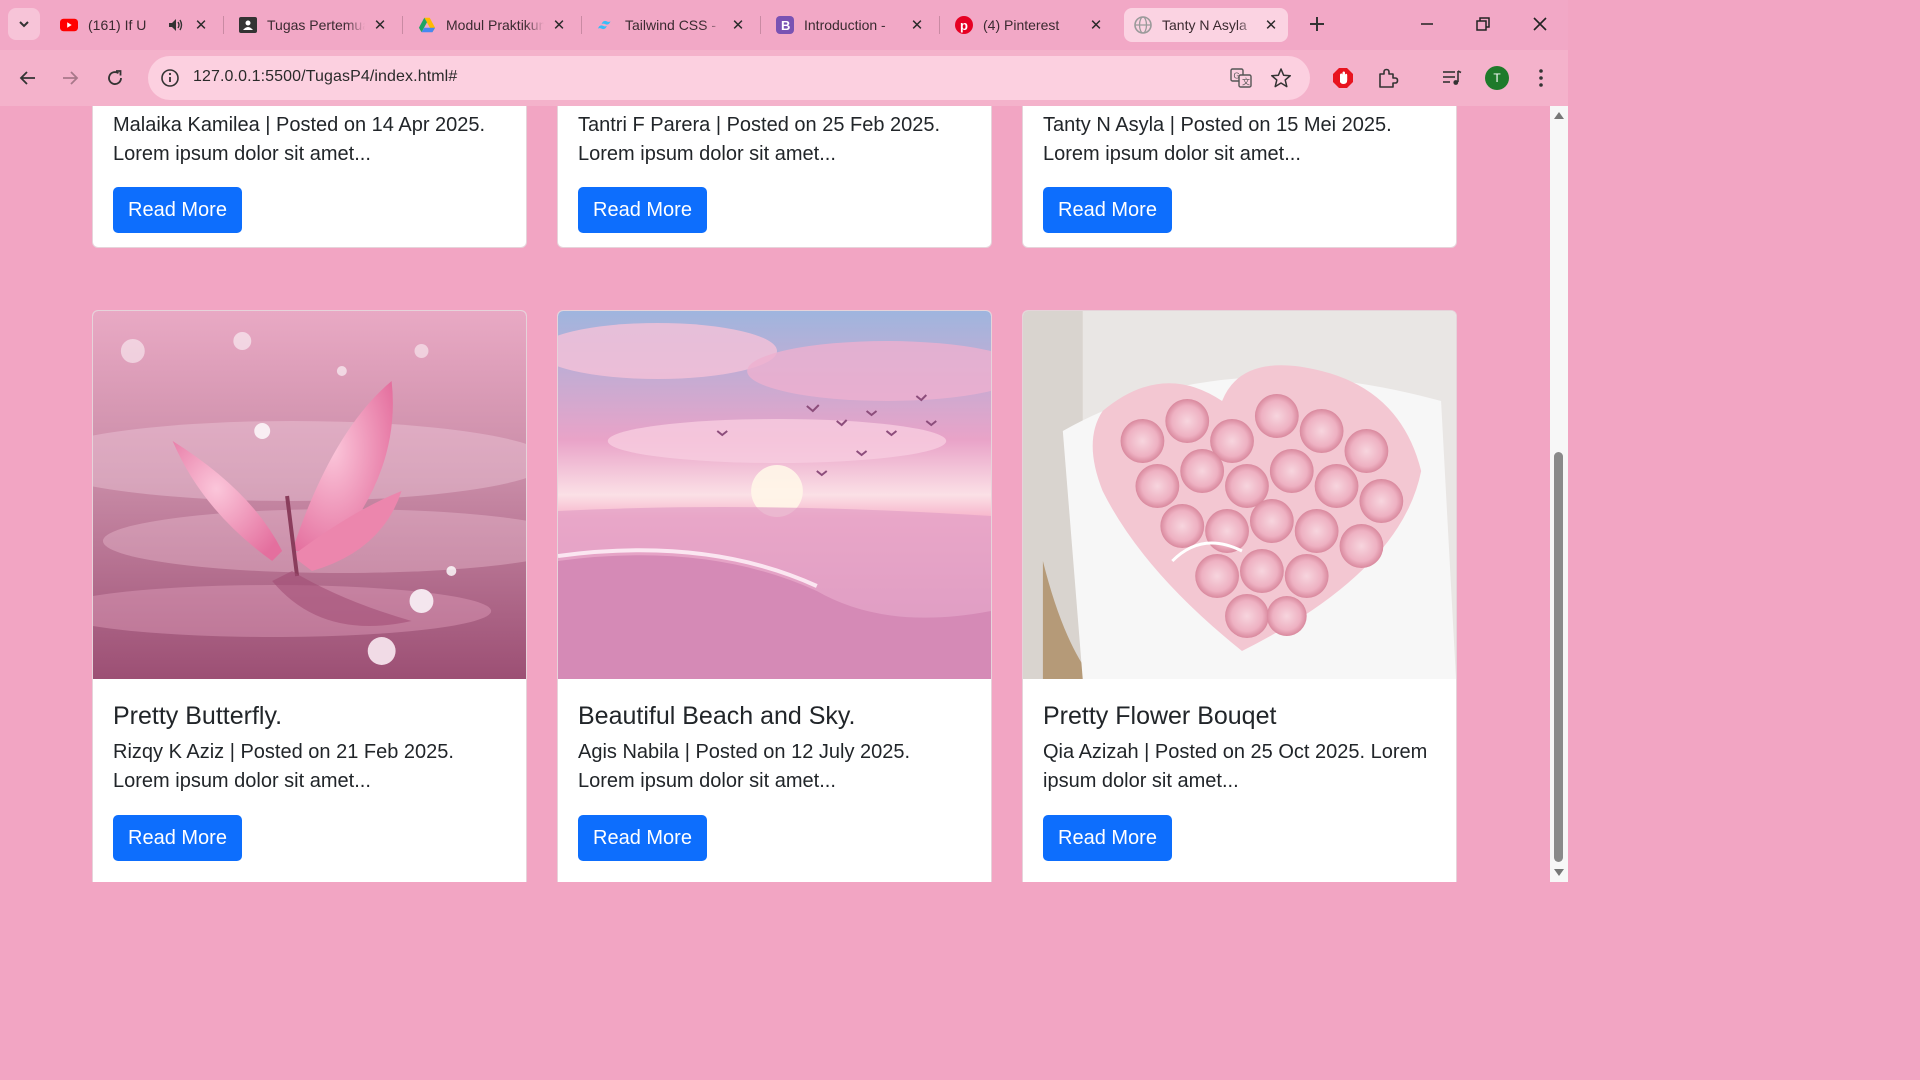  I want to click on new-tab-button, so click(1317, 24).